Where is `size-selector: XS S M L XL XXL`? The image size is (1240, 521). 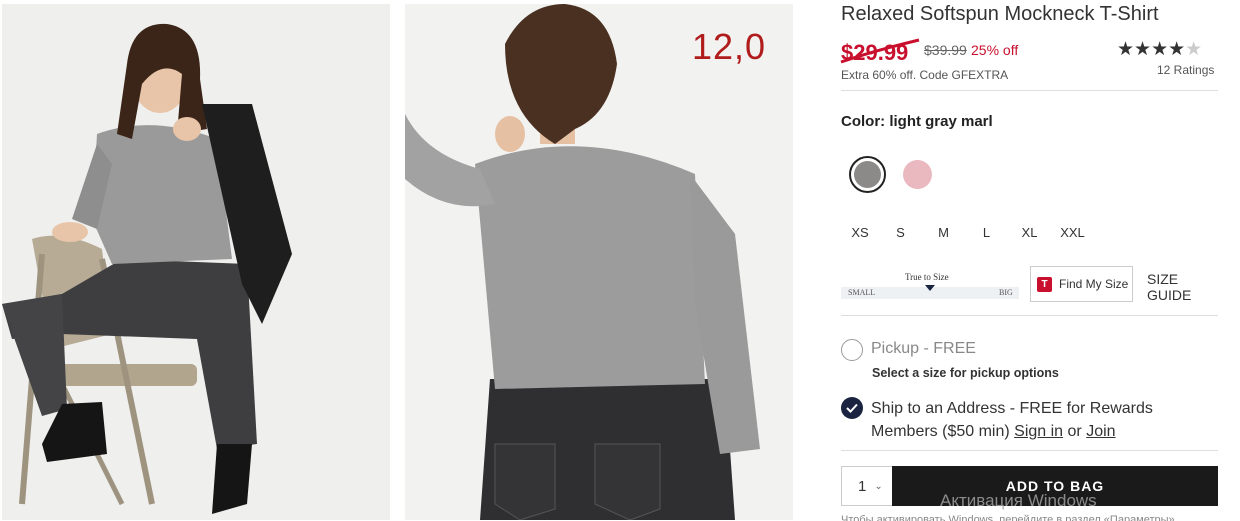 size-selector: XS S M L XL XXL is located at coordinates (967, 232).